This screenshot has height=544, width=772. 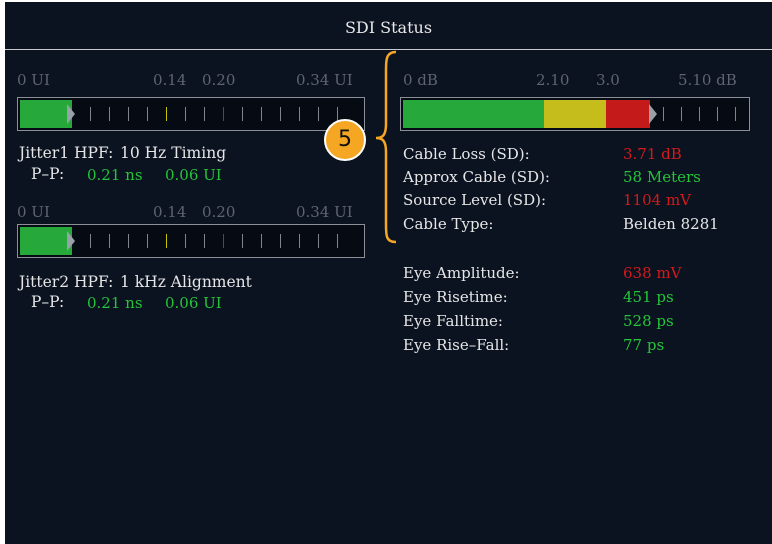 What do you see at coordinates (345, 140) in the screenshot?
I see `callout-number-badge: 5` at bounding box center [345, 140].